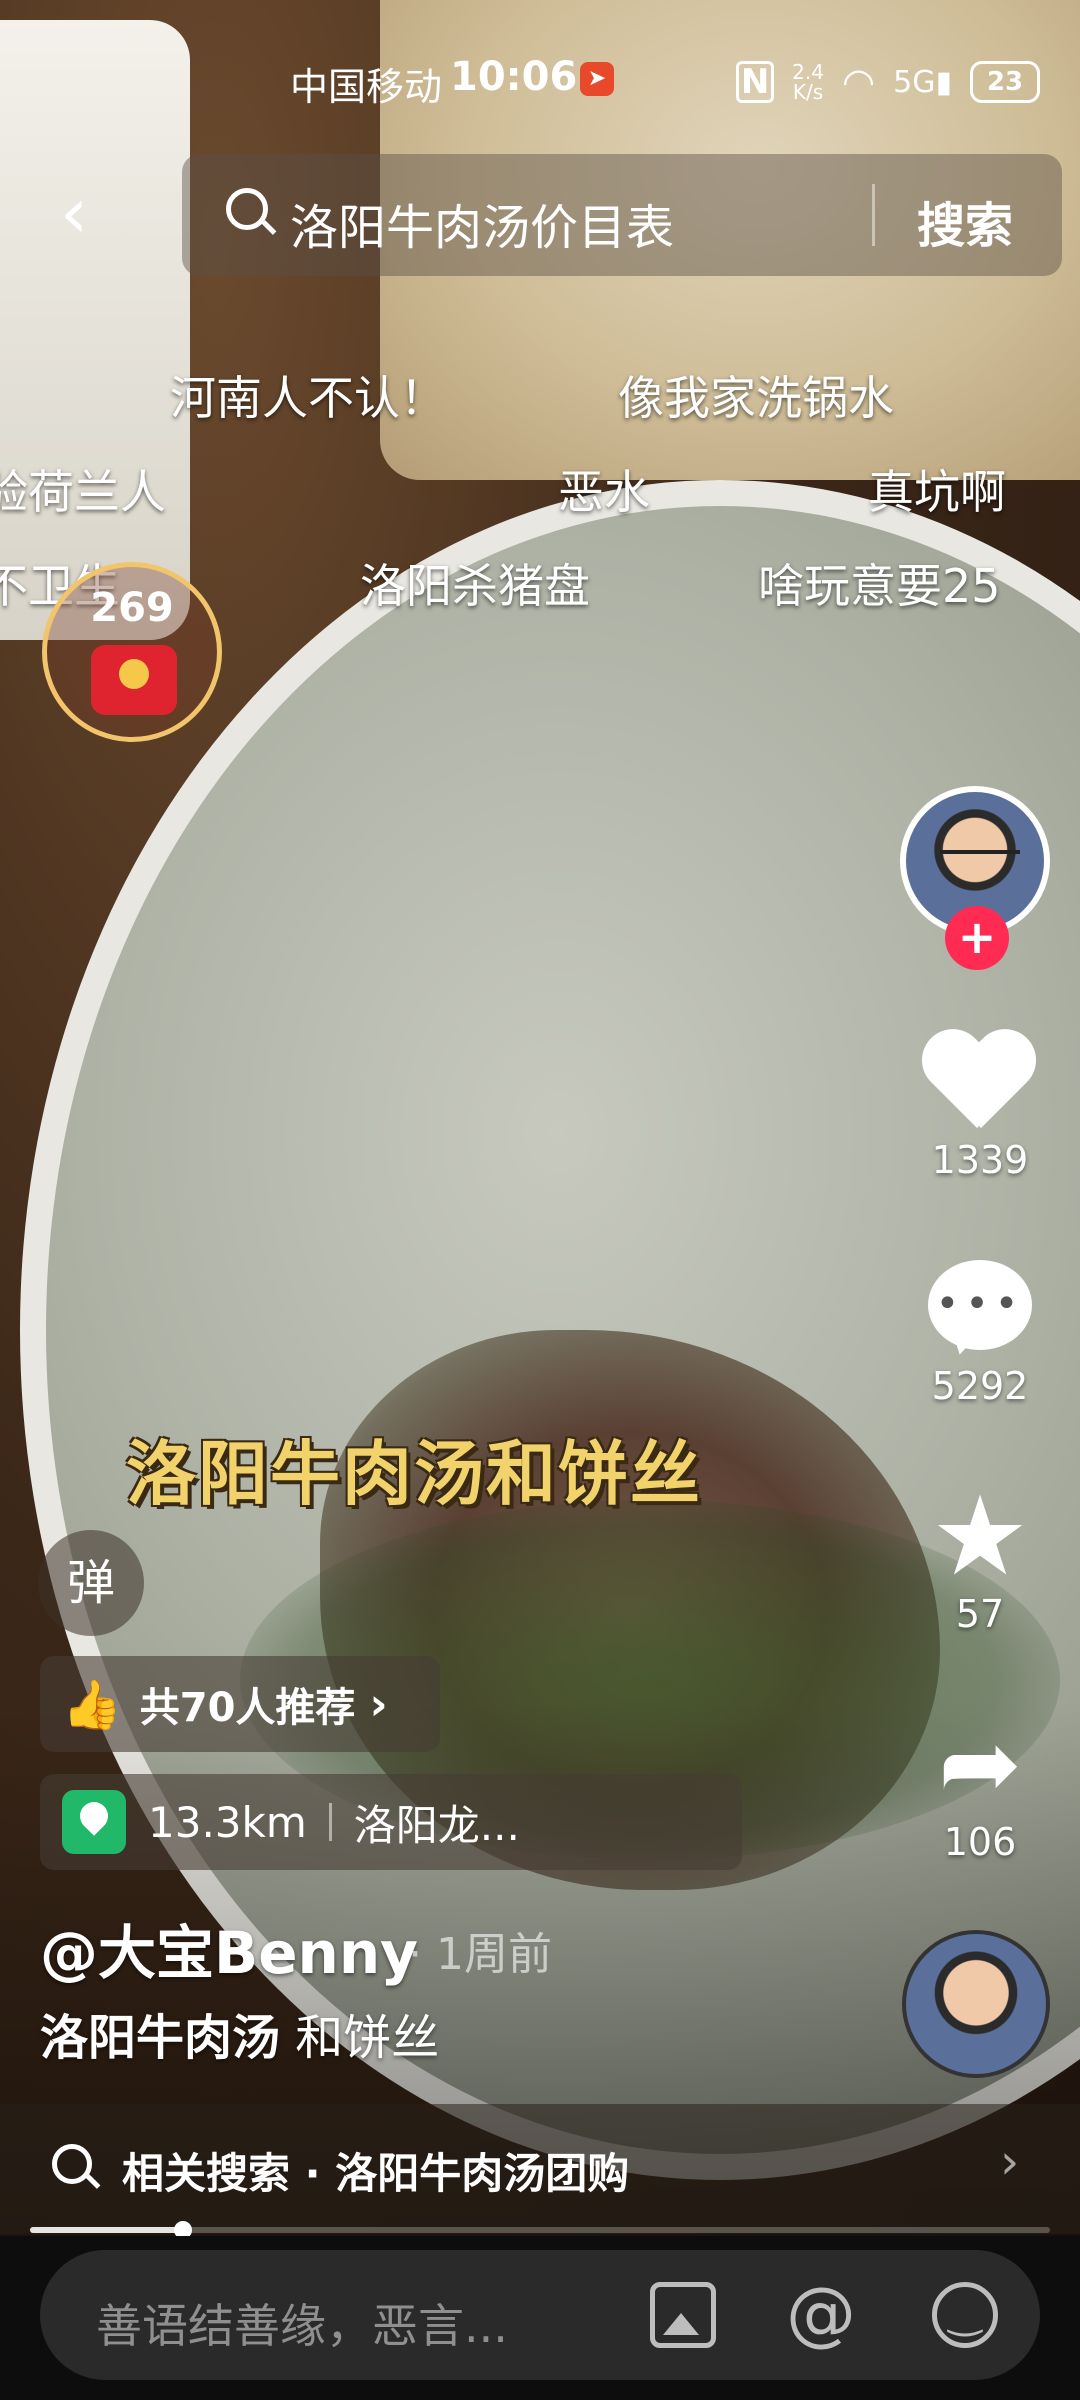 The width and height of the screenshot is (1080, 2400). I want to click on nfc-icon: N, so click(755, 82).